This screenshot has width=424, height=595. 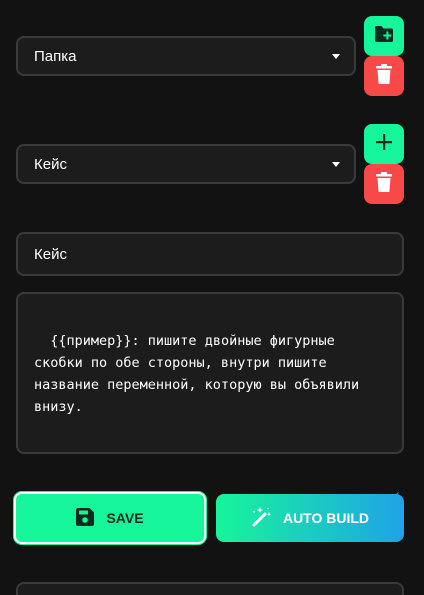 I want to click on auto-build-button: AUTO BUILD, so click(x=310, y=518).